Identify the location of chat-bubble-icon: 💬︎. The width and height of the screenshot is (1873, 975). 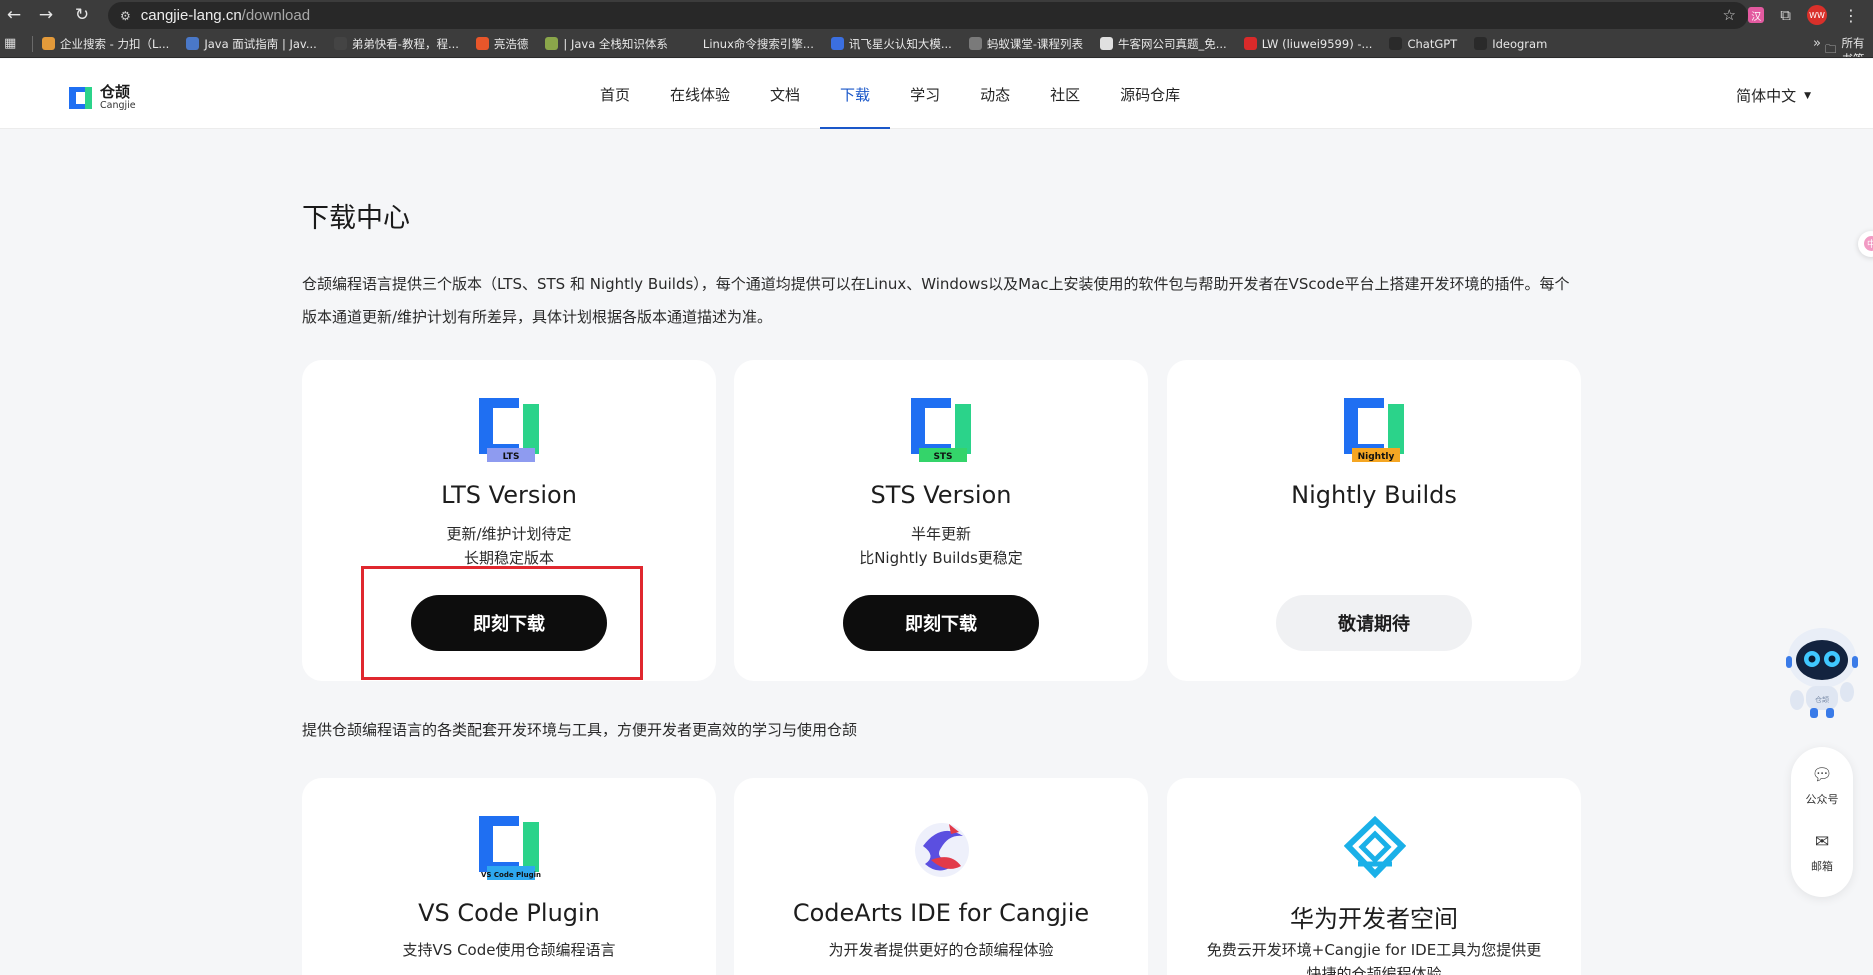
(1822, 775).